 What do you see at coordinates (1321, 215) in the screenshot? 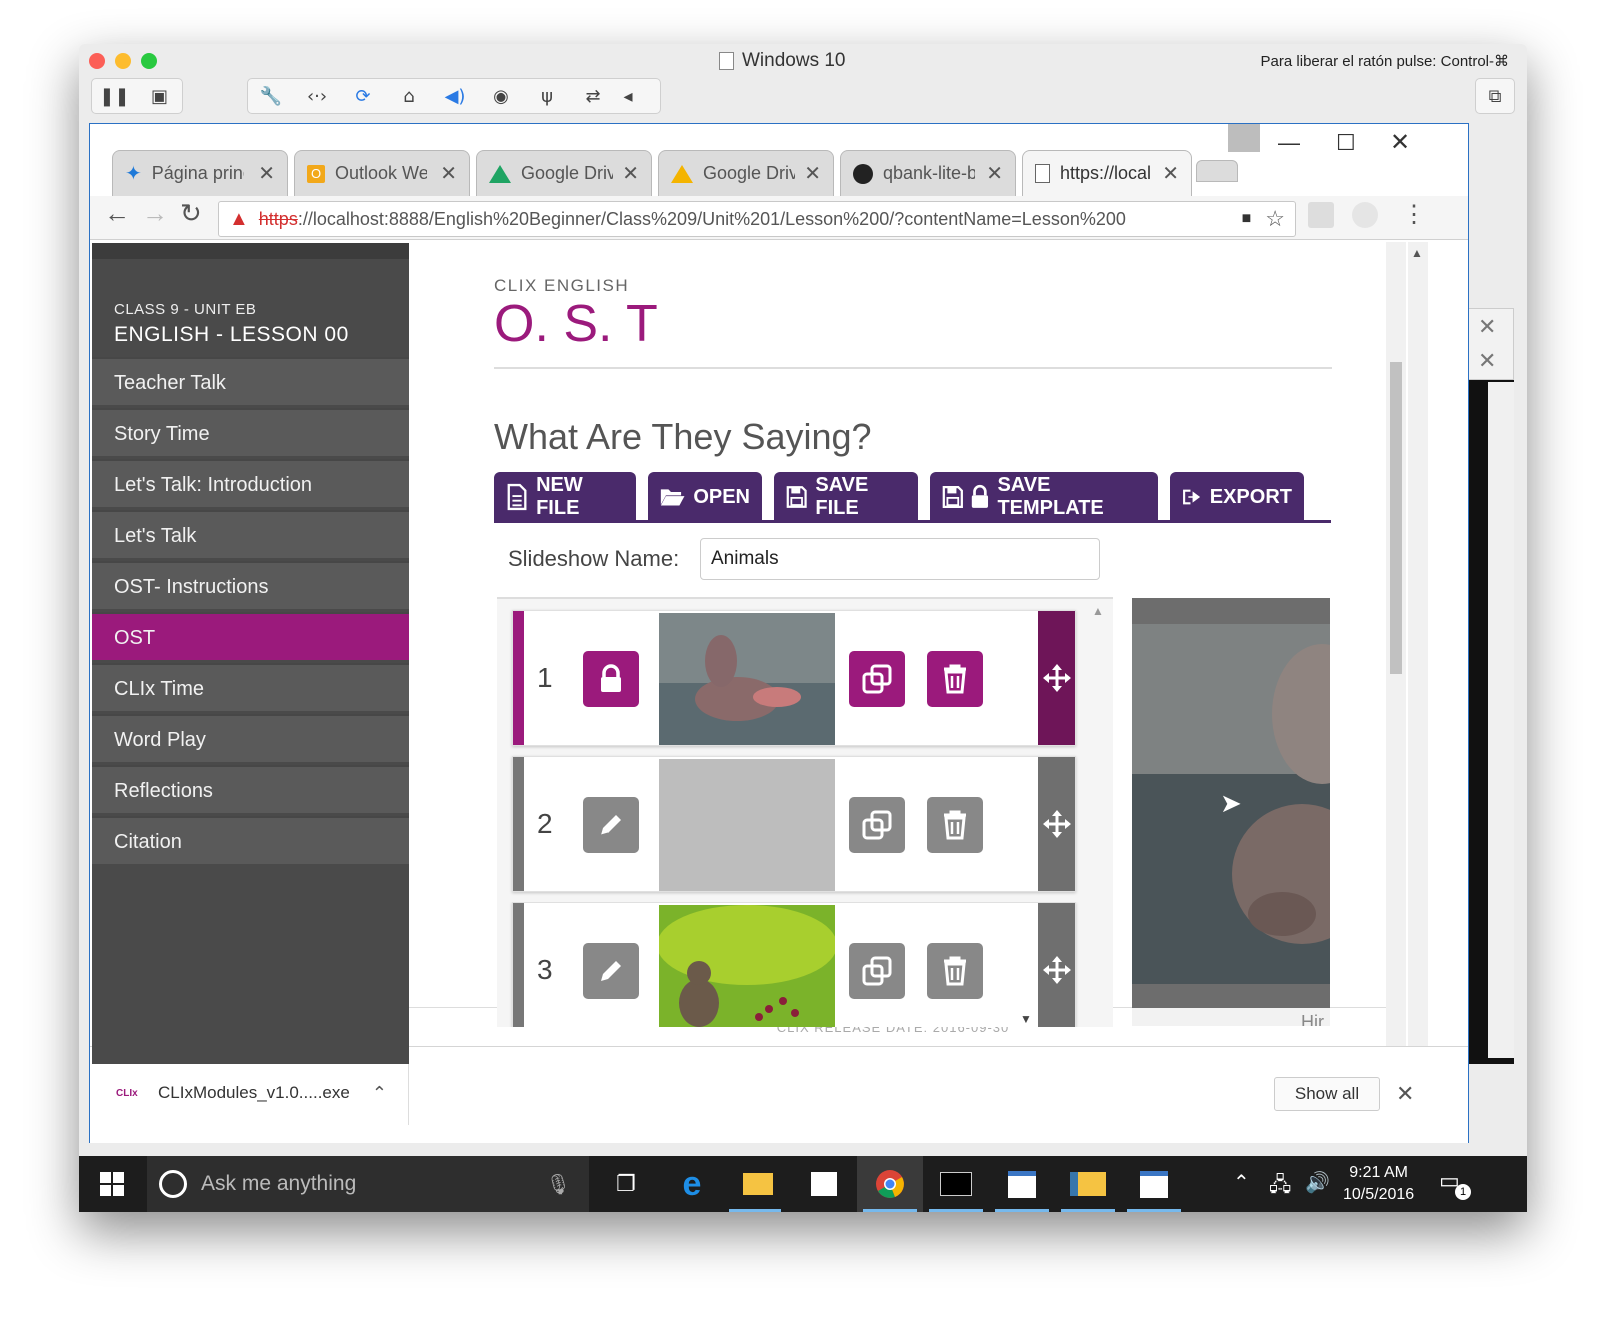
I see `extension-icon` at bounding box center [1321, 215].